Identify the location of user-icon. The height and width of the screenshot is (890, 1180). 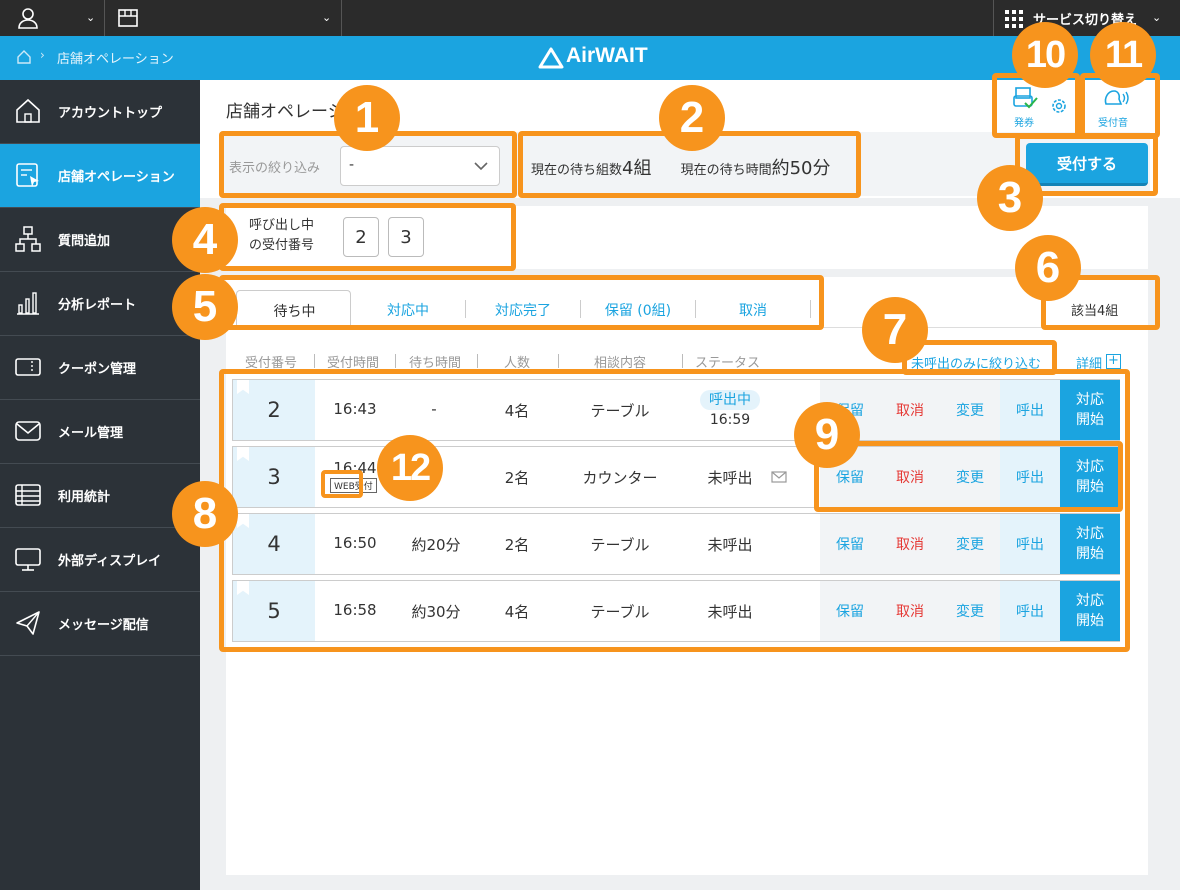
(28, 18).